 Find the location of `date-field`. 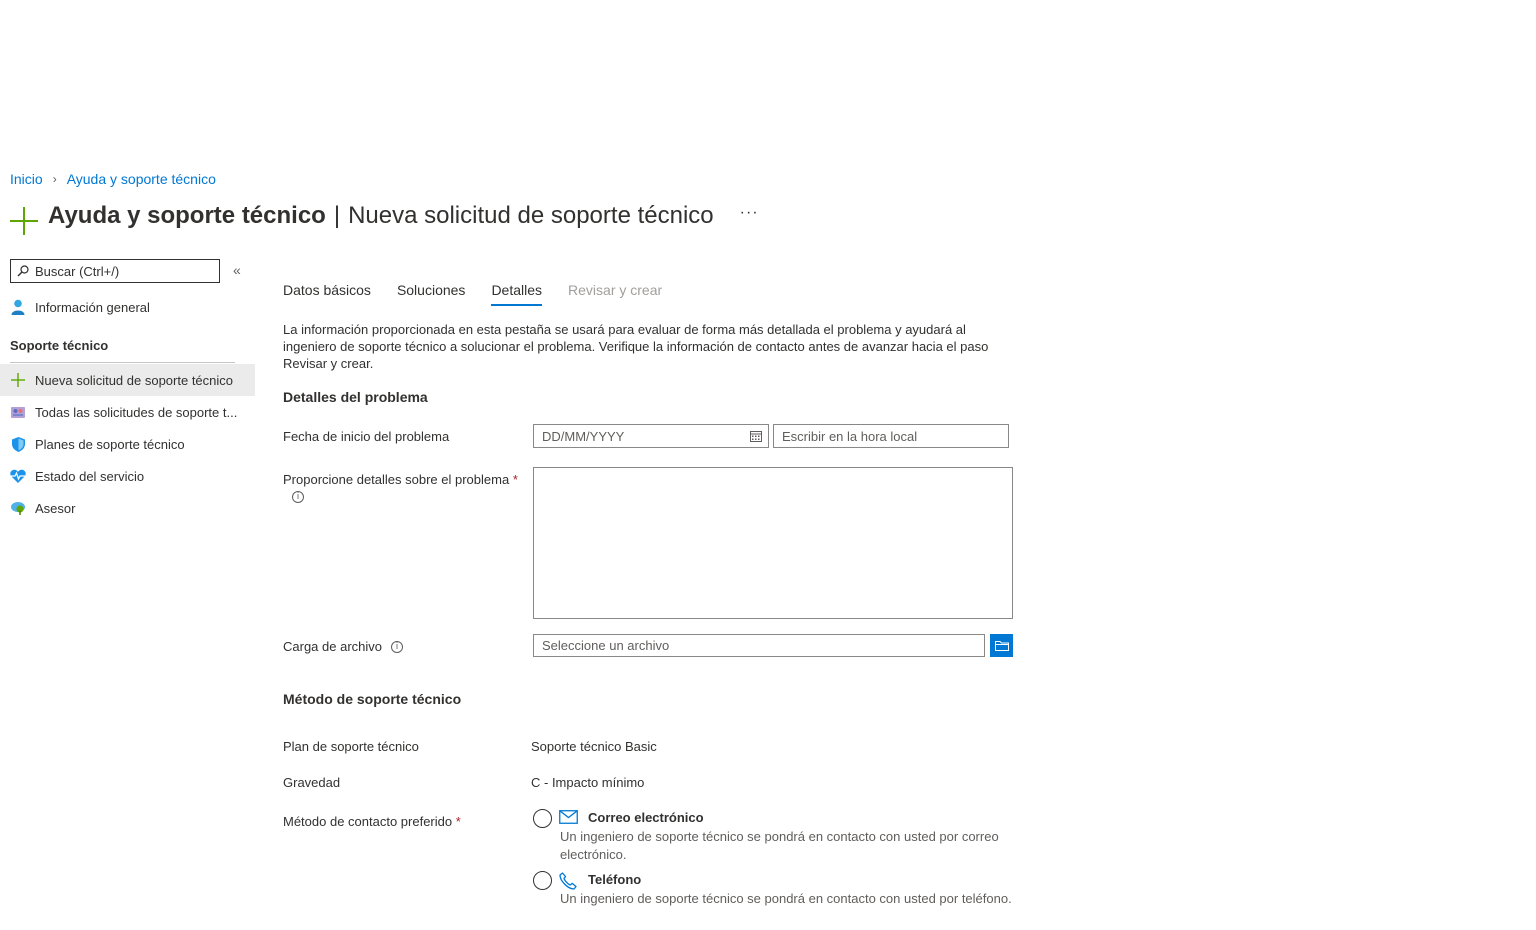

date-field is located at coordinates (651, 436).